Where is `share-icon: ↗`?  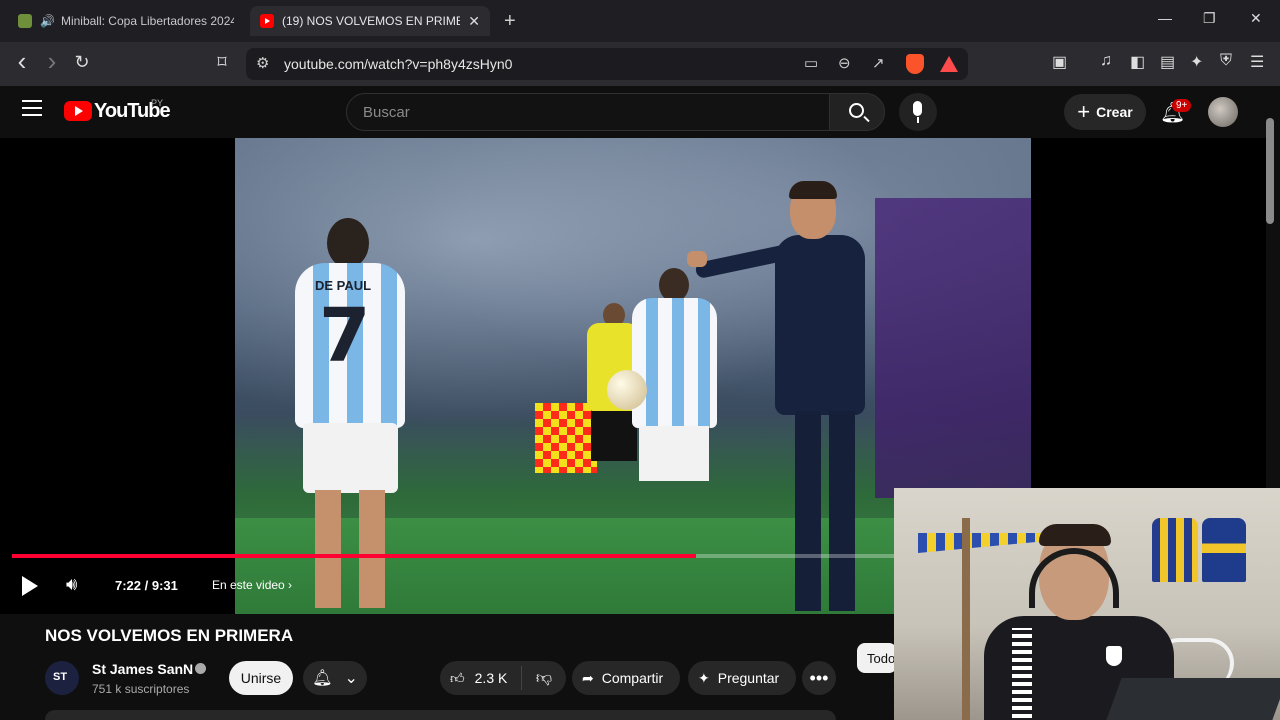
share-icon: ↗ is located at coordinates (878, 63).